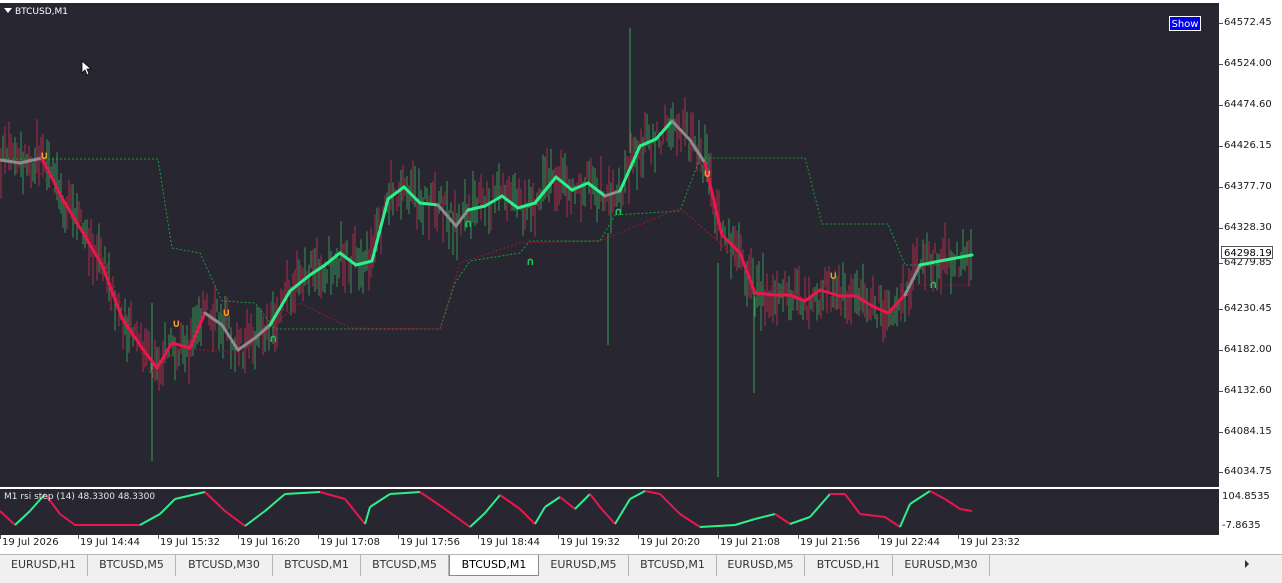 This screenshot has width=1282, height=583. What do you see at coordinates (1245, 349) in the screenshot?
I see `price-axis-tick: 64182.00` at bounding box center [1245, 349].